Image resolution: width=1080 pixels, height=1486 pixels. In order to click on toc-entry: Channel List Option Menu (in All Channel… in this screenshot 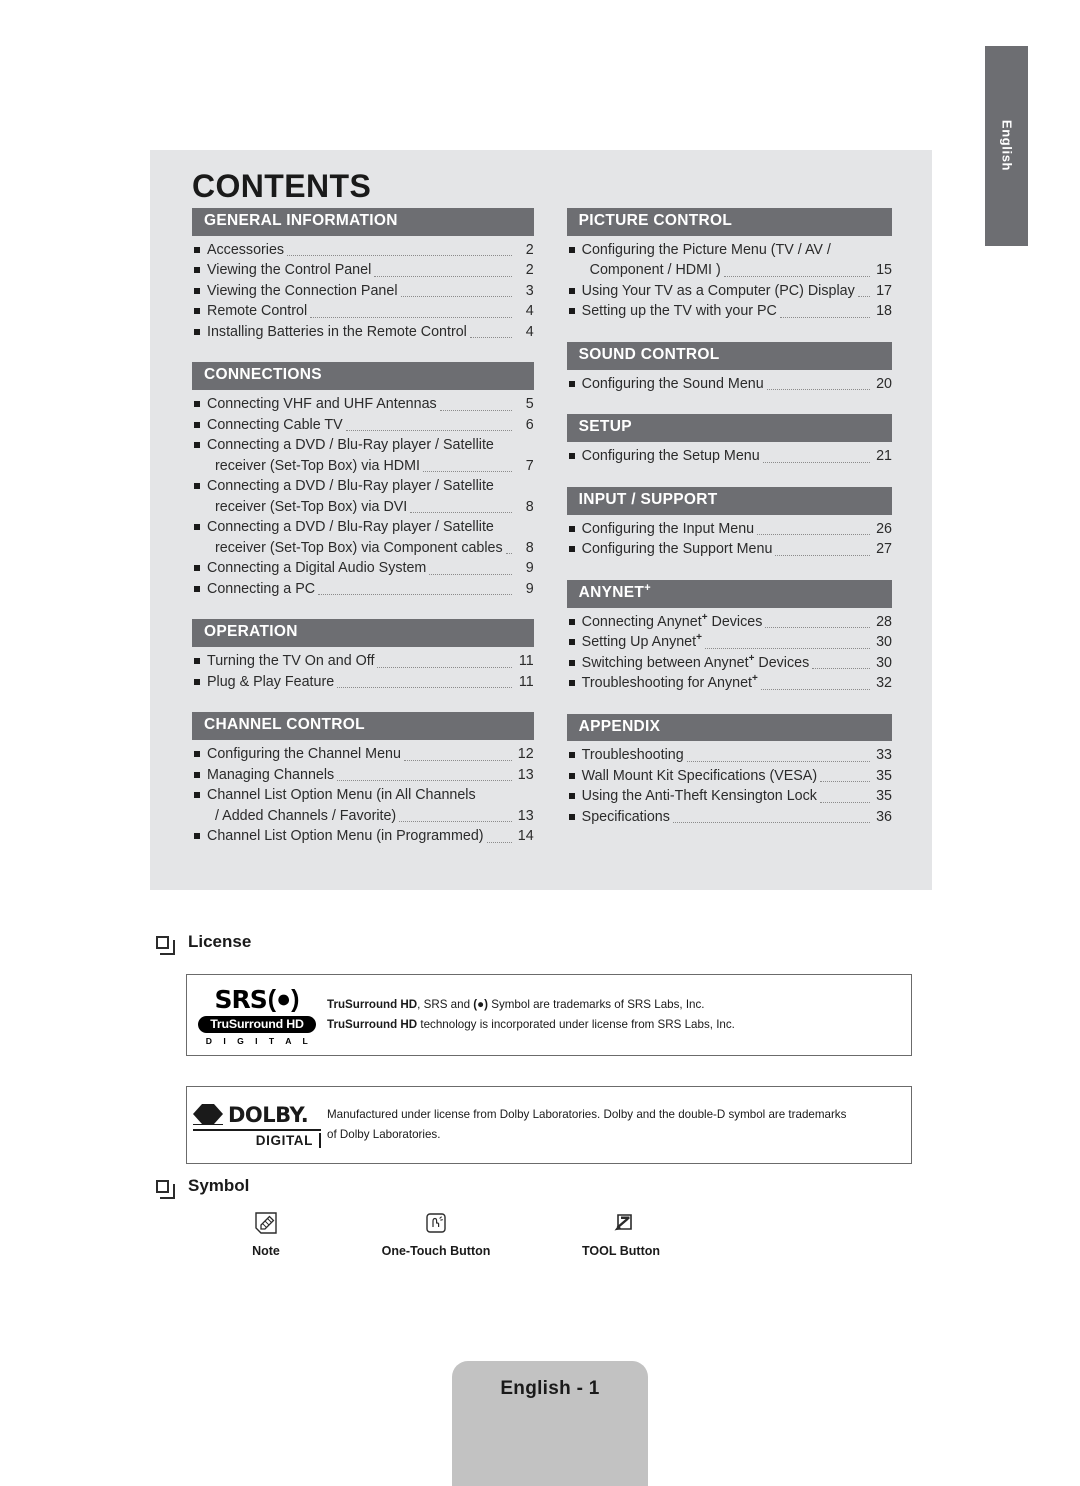, I will do `click(363, 795)`.